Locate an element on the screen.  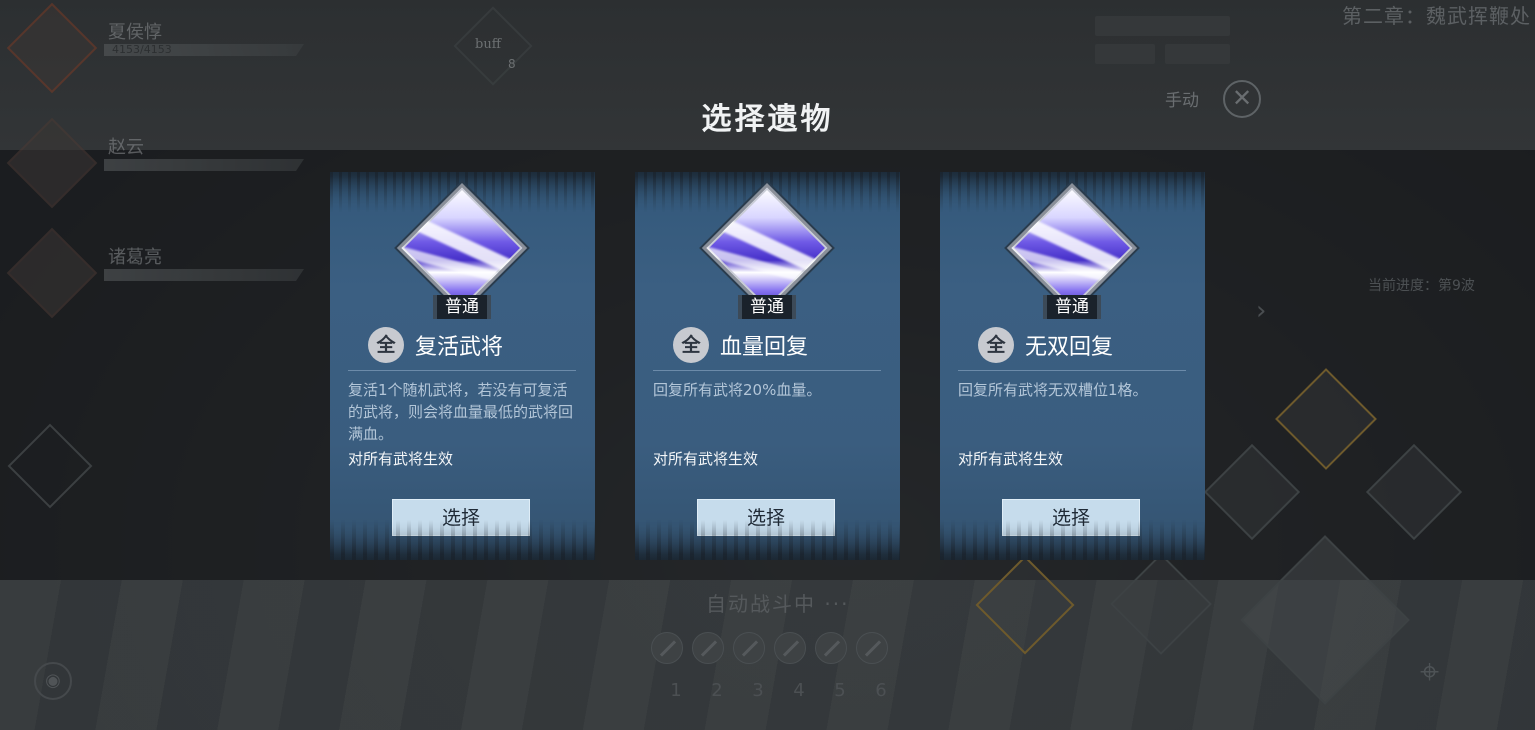
chevron-right-icon: › is located at coordinates (1261, 311).